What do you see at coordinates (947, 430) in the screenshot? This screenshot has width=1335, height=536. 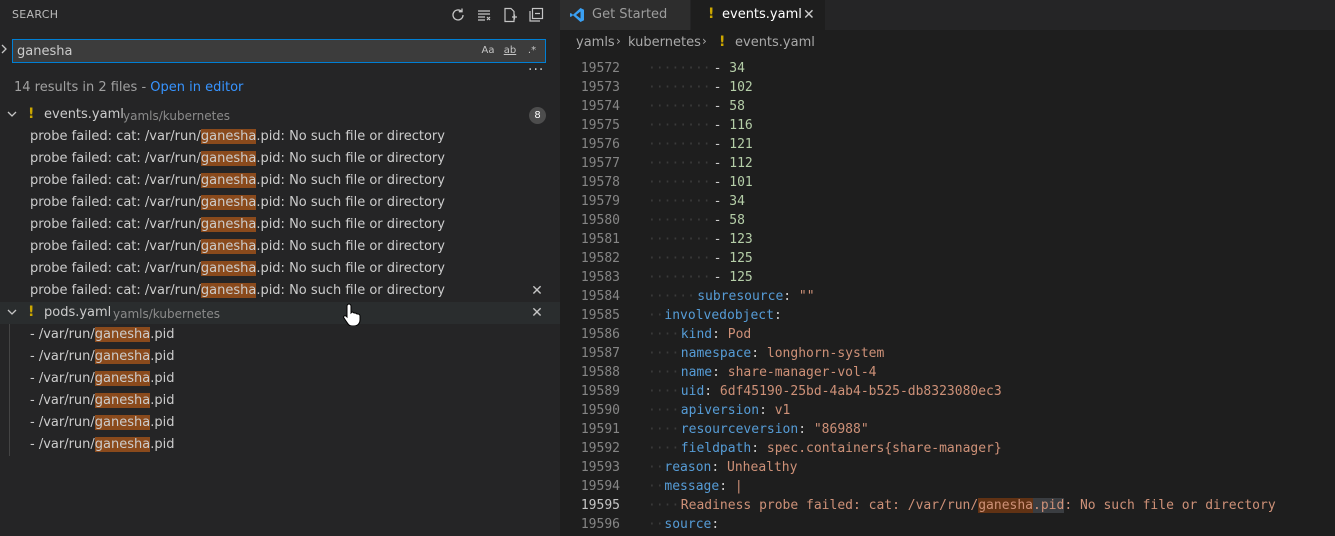 I see `code-line: 19591 ···· resourceversion: "86988"` at bounding box center [947, 430].